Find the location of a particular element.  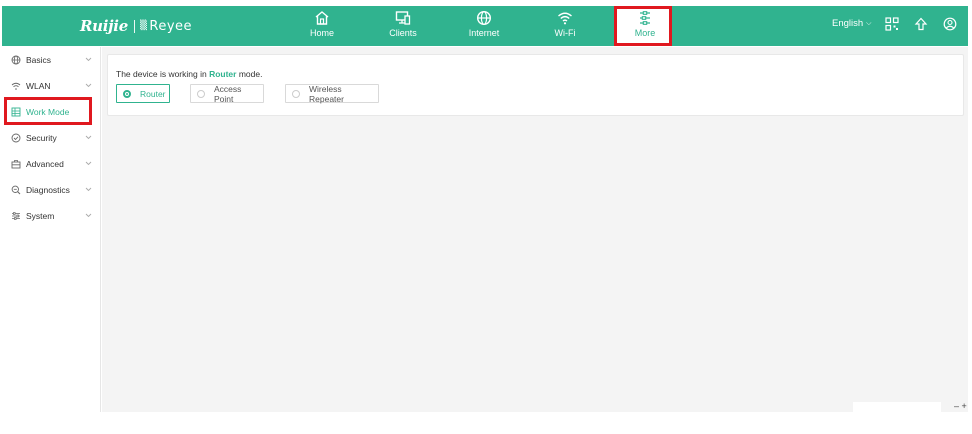

work-mode-status: The device is working in Router mode. is located at coordinates (189, 74).